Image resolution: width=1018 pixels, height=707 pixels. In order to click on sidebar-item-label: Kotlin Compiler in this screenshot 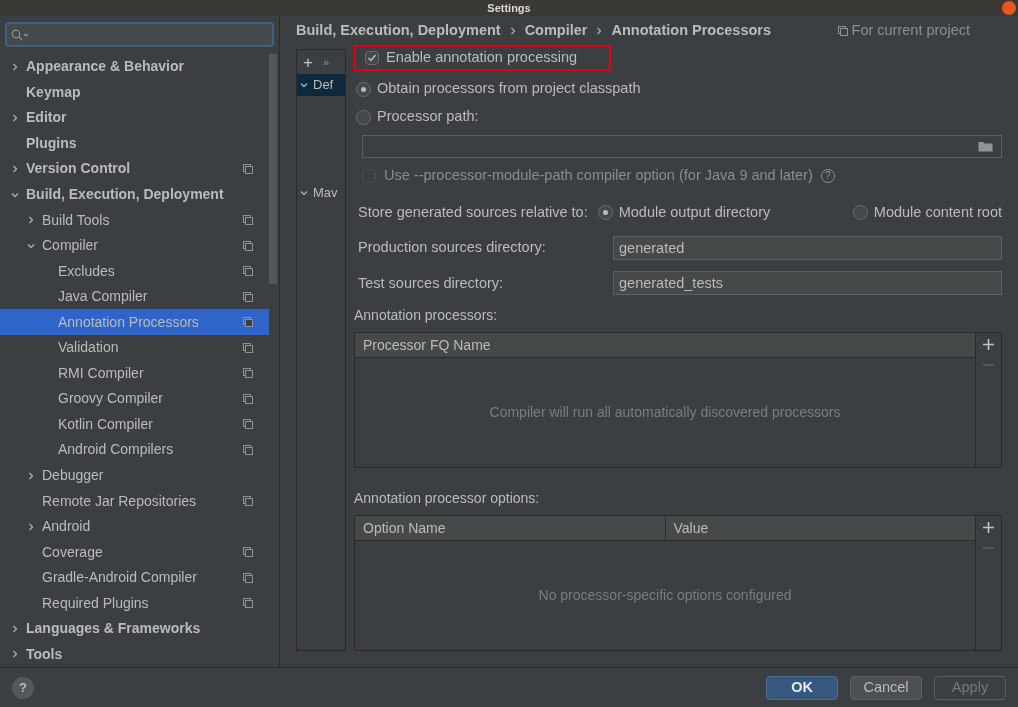, I will do `click(106, 424)`.